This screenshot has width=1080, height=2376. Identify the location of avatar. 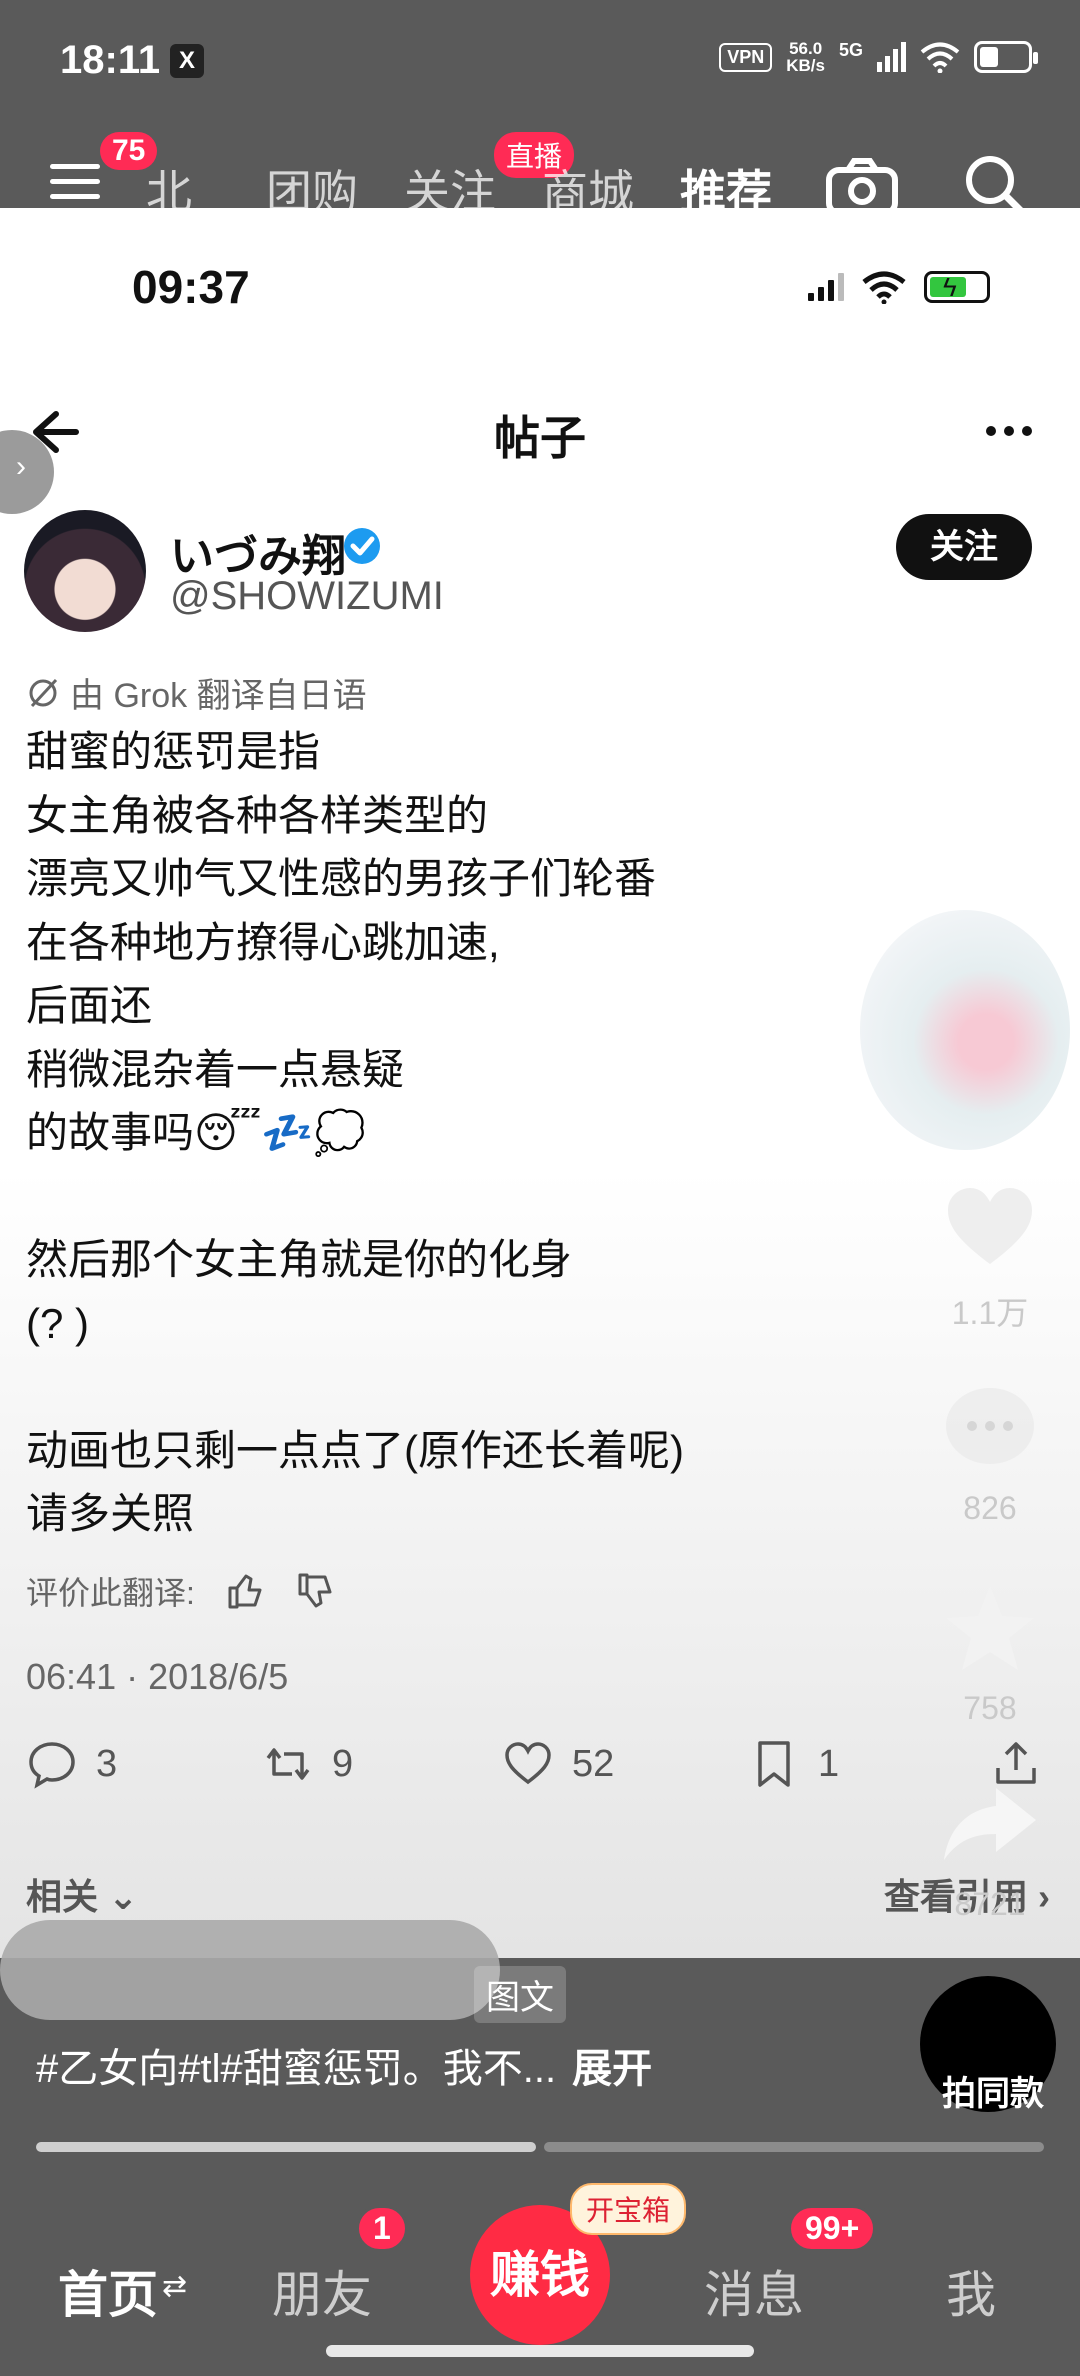
(85, 571).